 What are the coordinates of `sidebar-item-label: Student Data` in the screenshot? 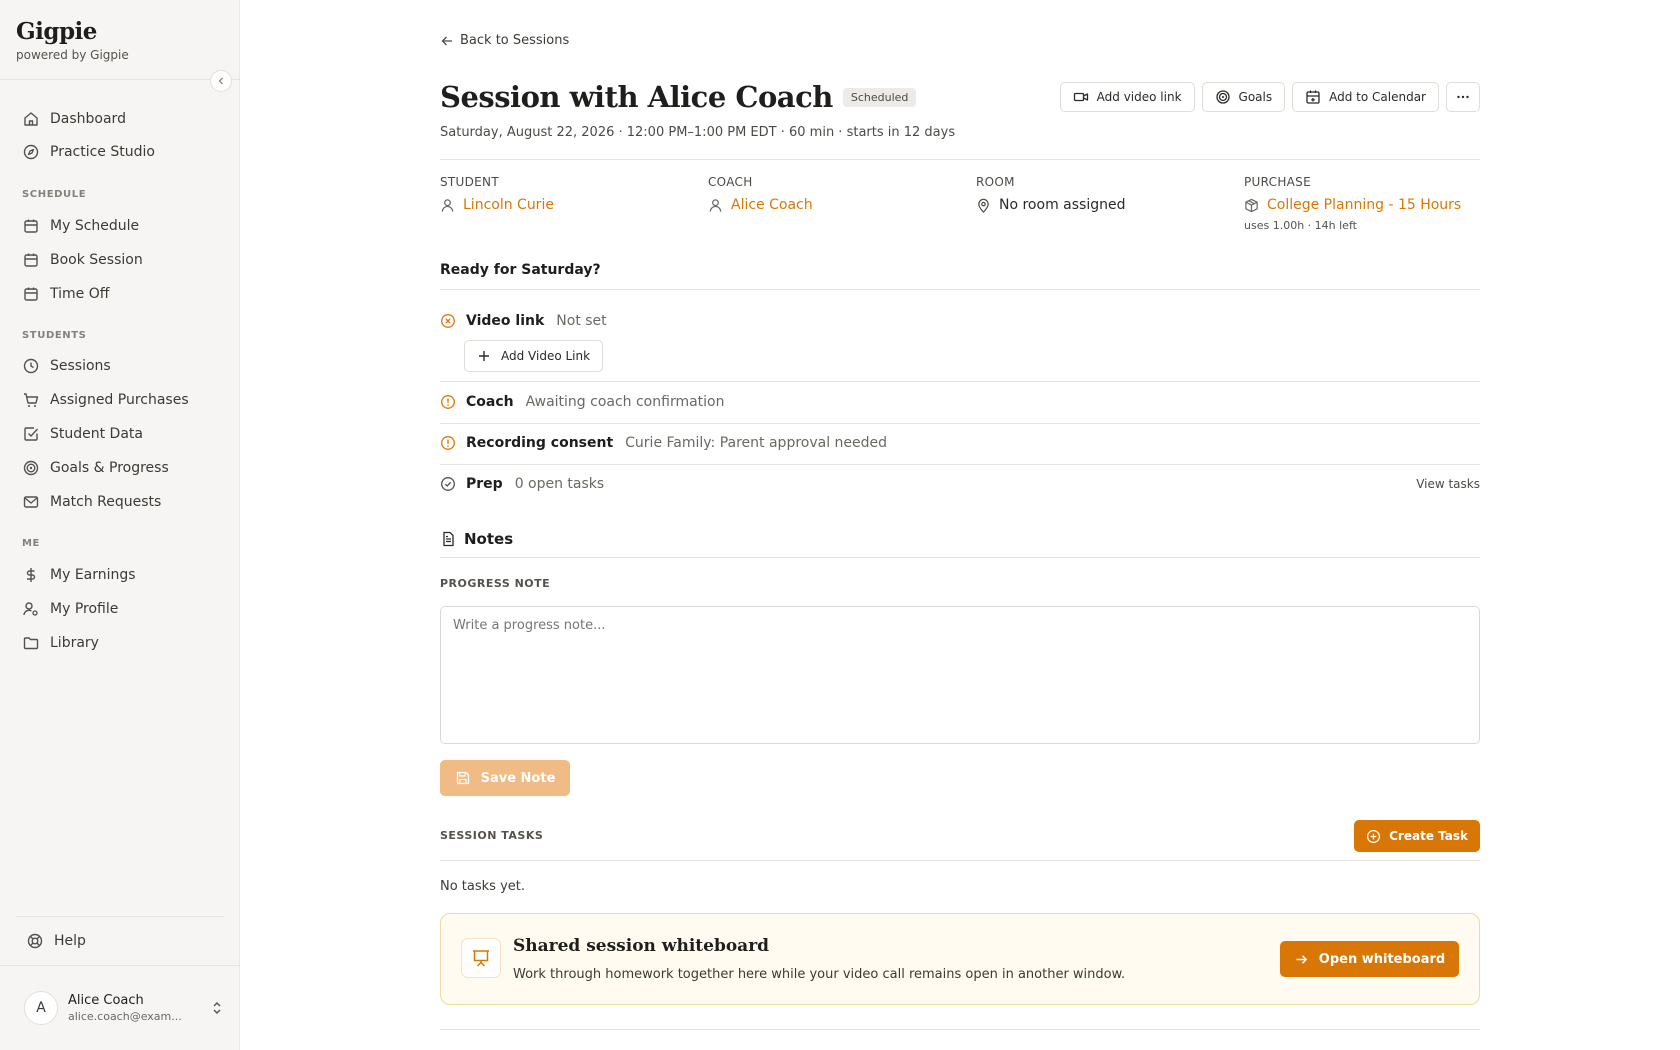 It's located at (96, 434).